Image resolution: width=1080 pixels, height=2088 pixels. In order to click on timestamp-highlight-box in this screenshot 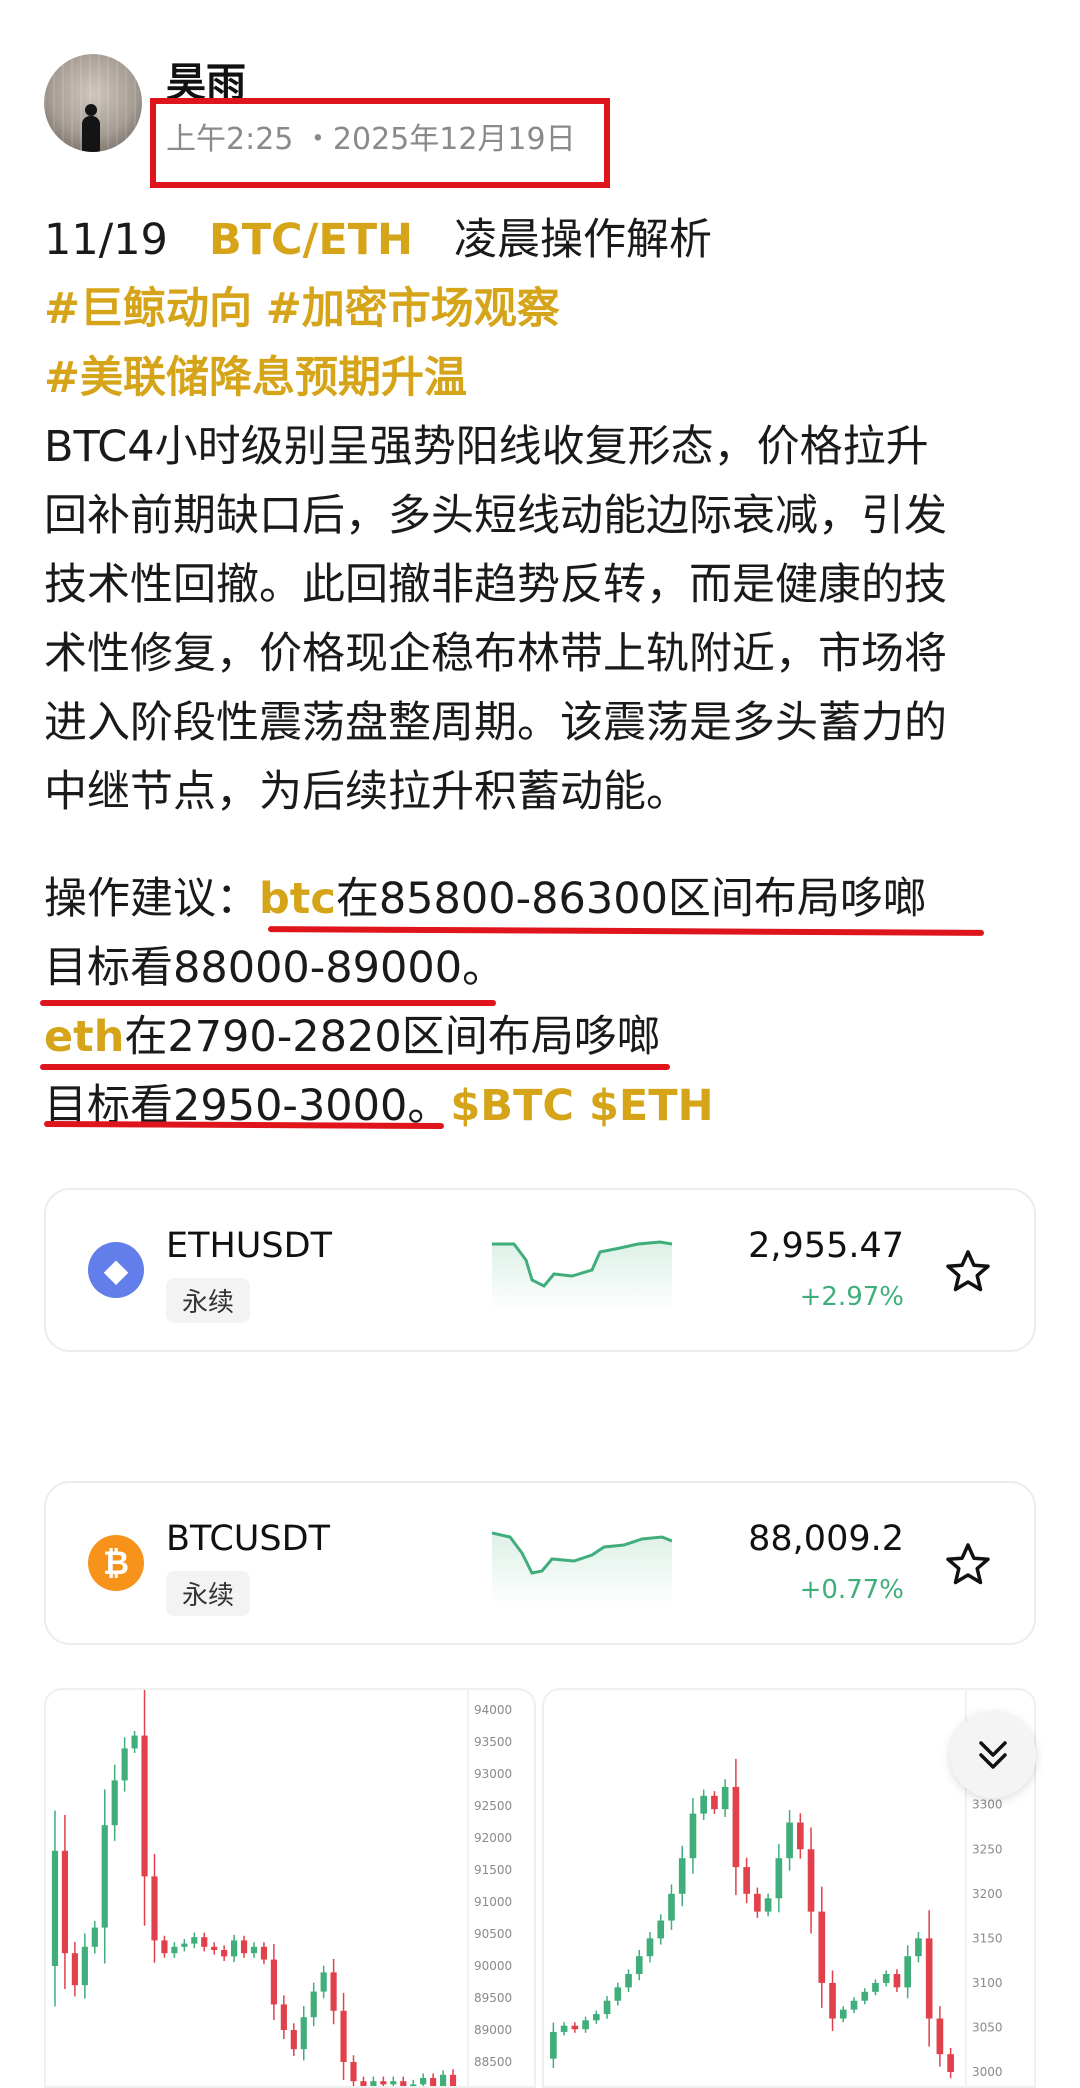, I will do `click(380, 143)`.